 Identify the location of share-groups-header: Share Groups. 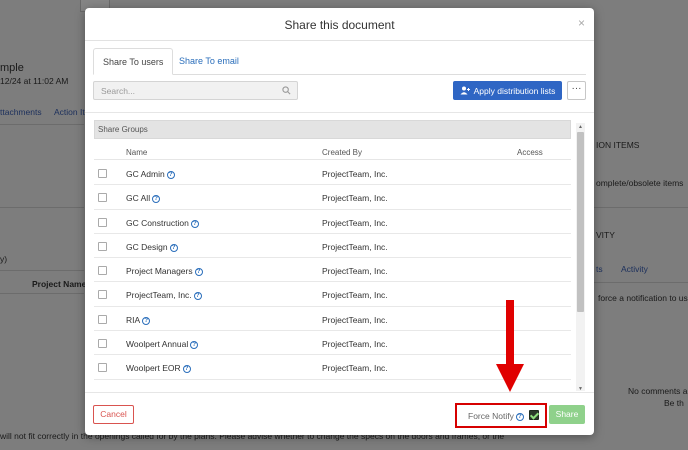
(332, 129).